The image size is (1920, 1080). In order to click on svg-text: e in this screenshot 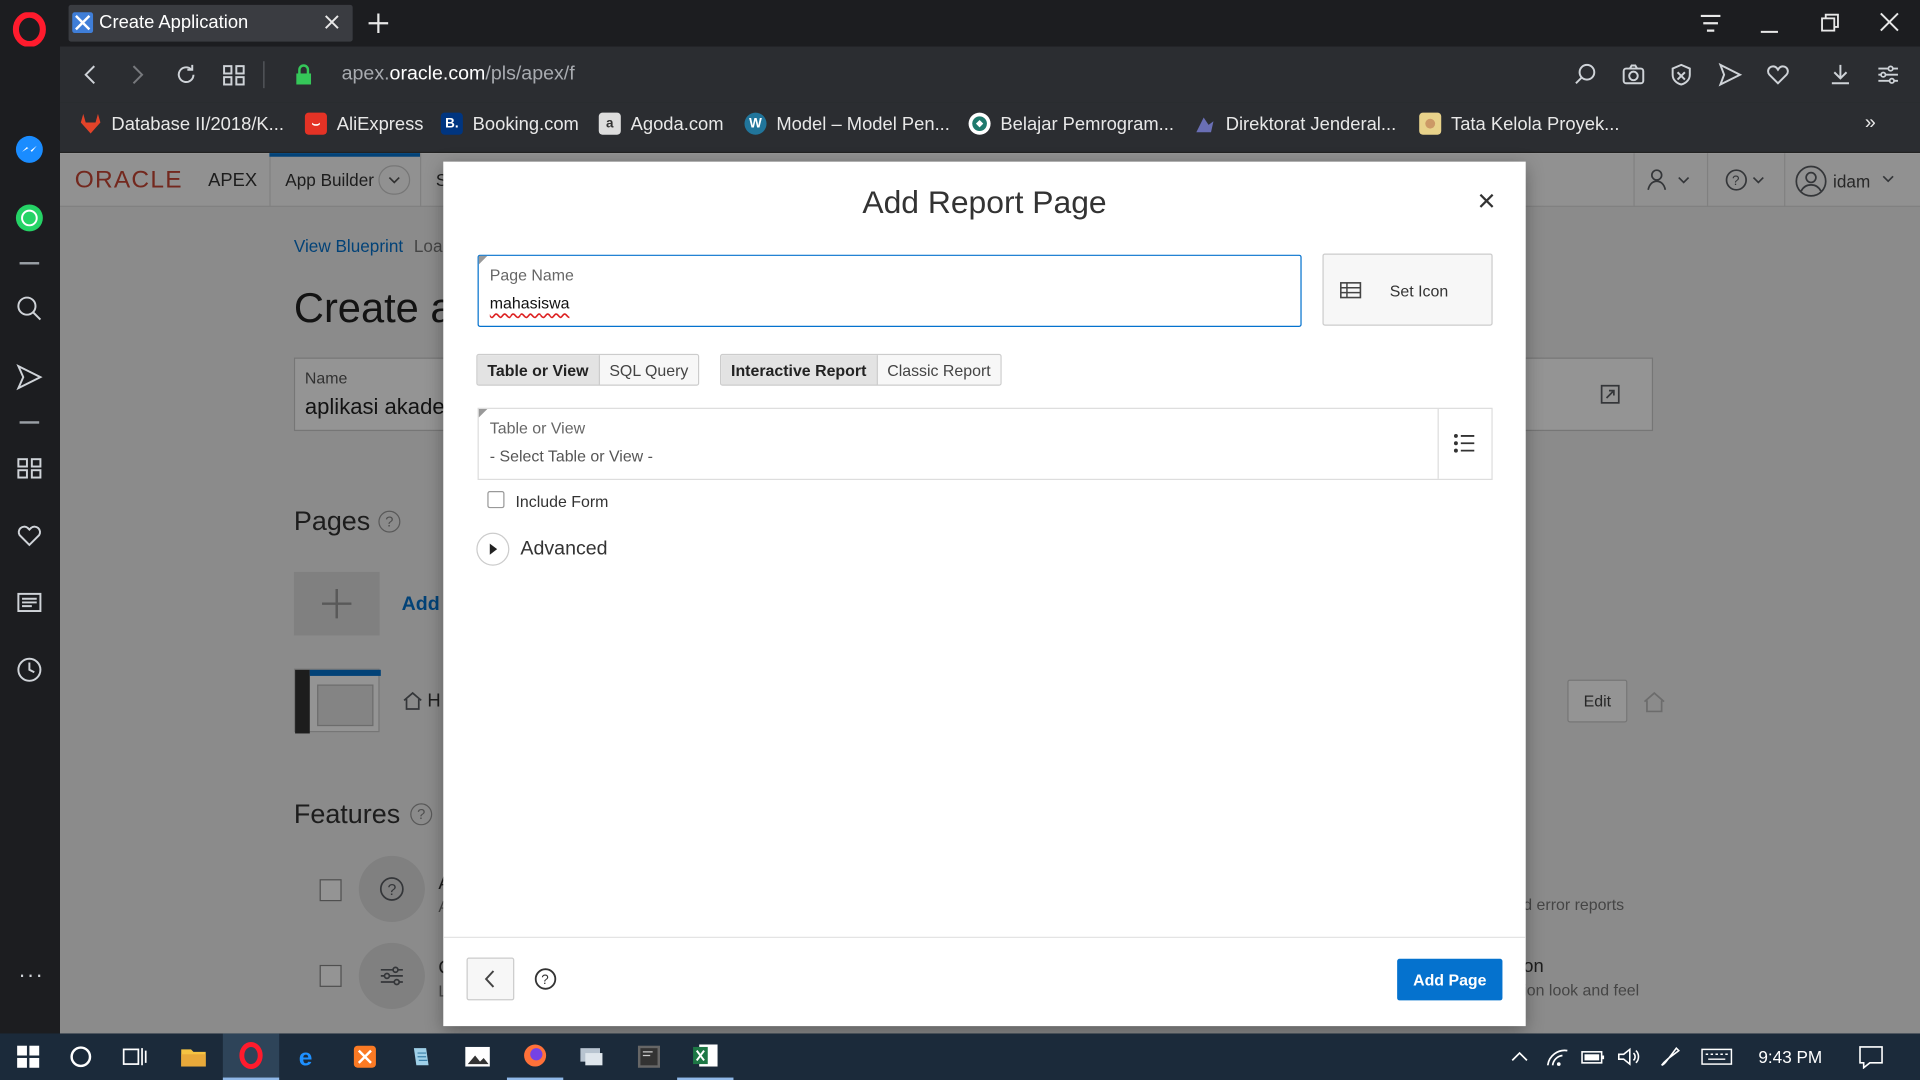, I will do `click(306, 1057)`.